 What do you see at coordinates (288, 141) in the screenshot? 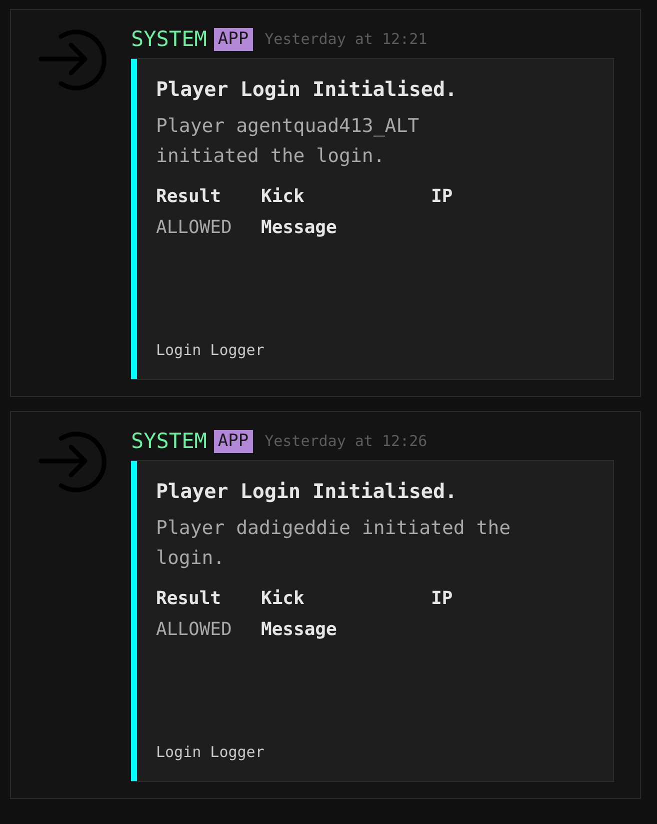
I see `embed-description: Player agentquad413_ALT initiated the login.` at bounding box center [288, 141].